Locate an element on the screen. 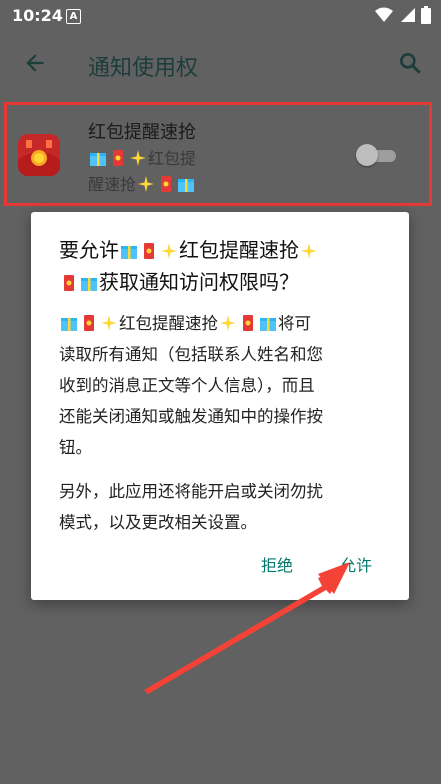 This screenshot has height=784, width=441. dialog-title: 要允许 红包提醒速抢 获取通知访问权限吗？ is located at coordinates (224, 266).